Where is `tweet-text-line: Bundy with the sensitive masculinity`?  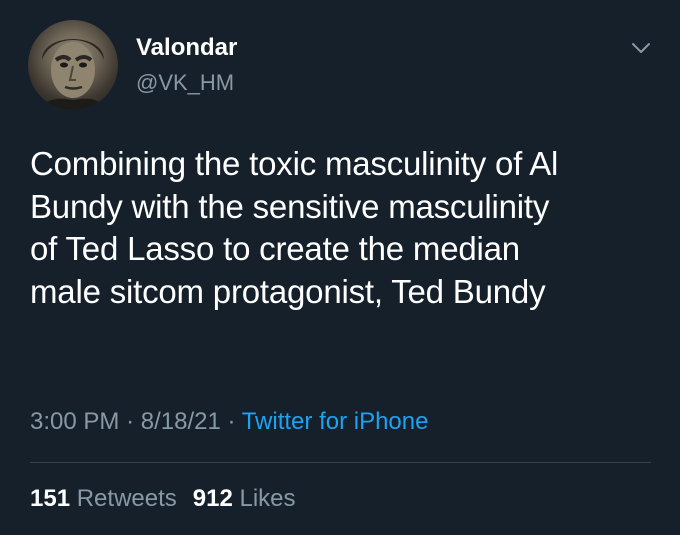
tweet-text-line: Bundy with the sensitive masculinity is located at coordinates (290, 206).